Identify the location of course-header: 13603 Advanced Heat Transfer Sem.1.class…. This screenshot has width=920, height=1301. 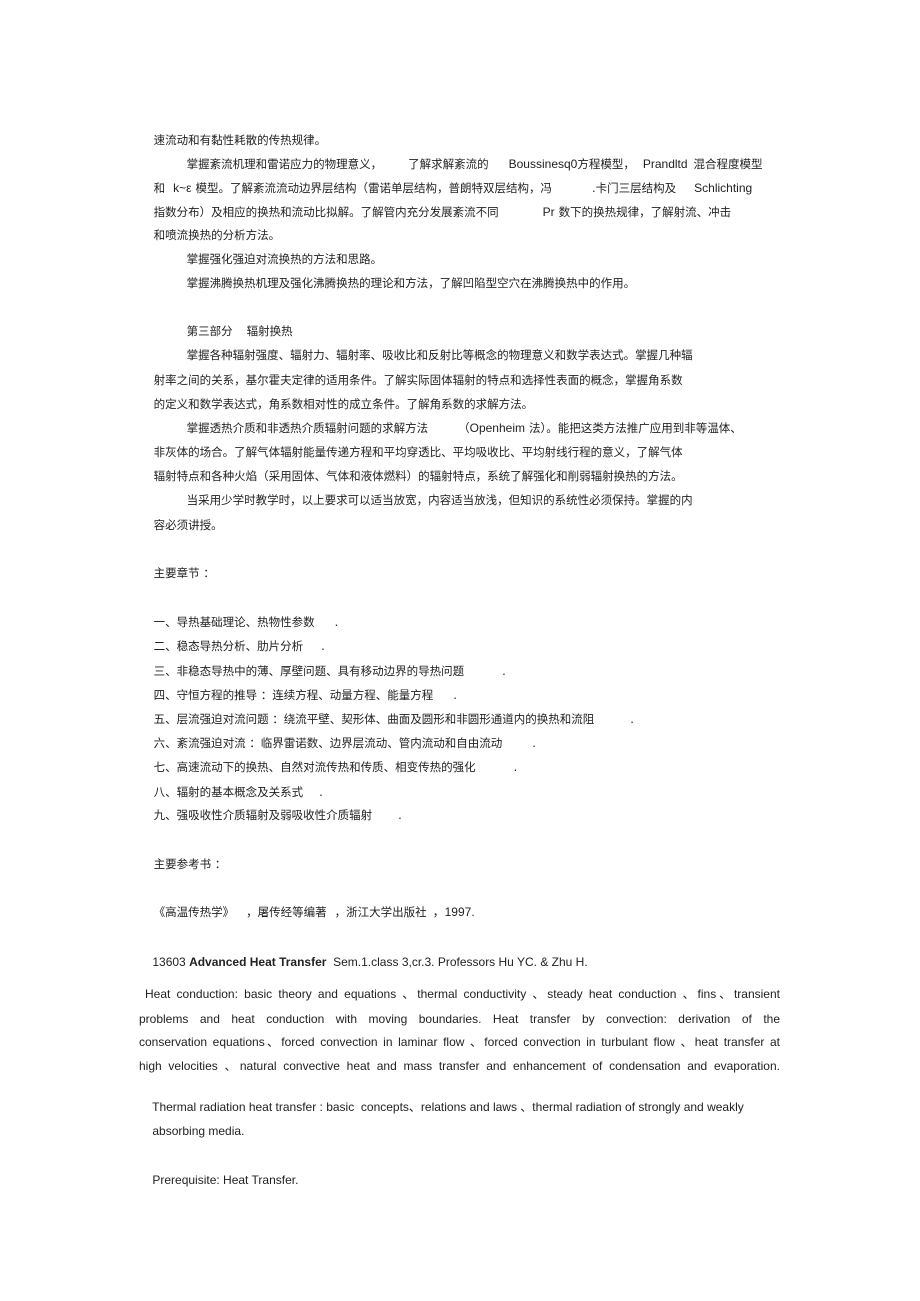
(363, 962).